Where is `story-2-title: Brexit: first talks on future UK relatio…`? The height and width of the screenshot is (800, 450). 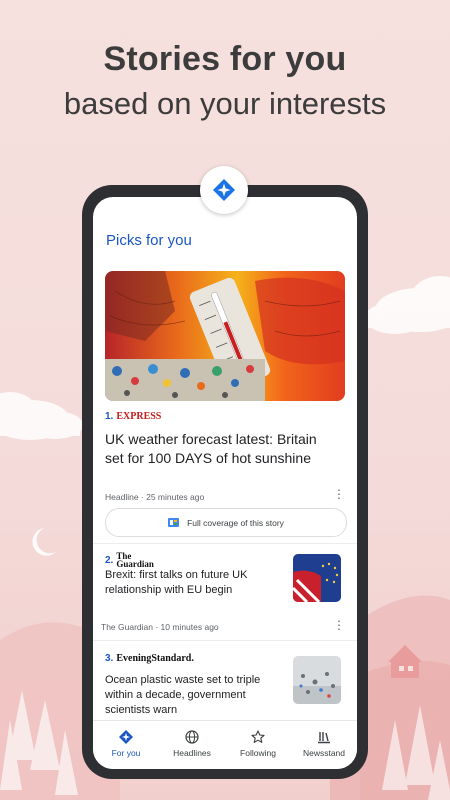
story-2-title: Brexit: first talks on future UK relatio… is located at coordinates (194, 583).